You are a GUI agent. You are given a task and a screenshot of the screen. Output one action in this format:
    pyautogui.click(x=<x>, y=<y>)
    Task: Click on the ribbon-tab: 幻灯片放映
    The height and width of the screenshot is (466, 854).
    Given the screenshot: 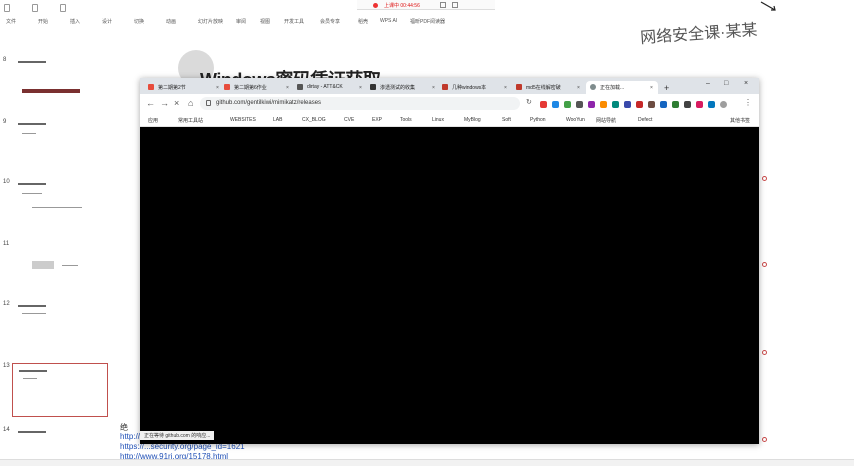 What is the action you would take?
    pyautogui.click(x=210, y=21)
    